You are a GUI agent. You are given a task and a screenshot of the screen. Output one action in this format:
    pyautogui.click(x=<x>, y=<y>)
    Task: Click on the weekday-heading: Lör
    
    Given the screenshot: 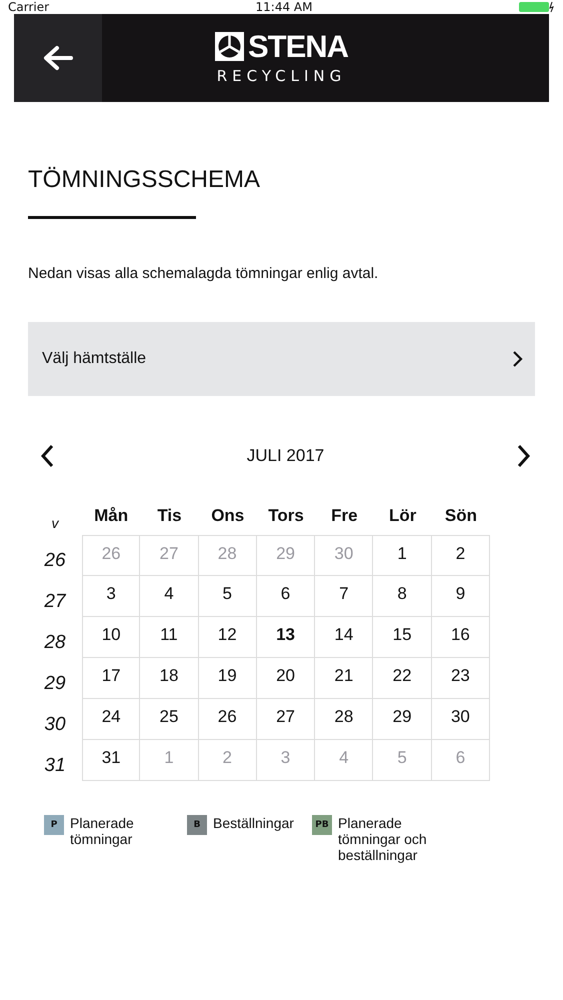 What is the action you would take?
    pyautogui.click(x=403, y=516)
    